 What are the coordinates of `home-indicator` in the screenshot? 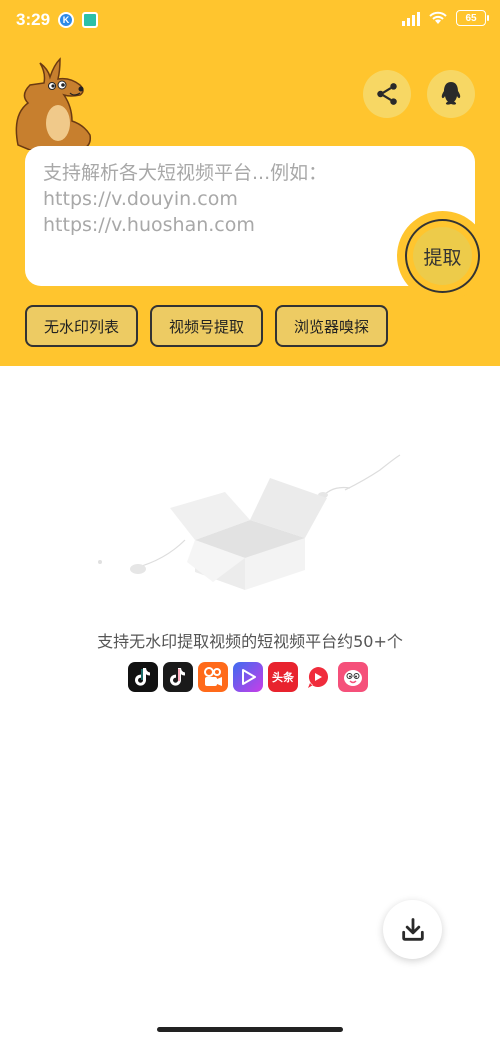 It's located at (250, 1029).